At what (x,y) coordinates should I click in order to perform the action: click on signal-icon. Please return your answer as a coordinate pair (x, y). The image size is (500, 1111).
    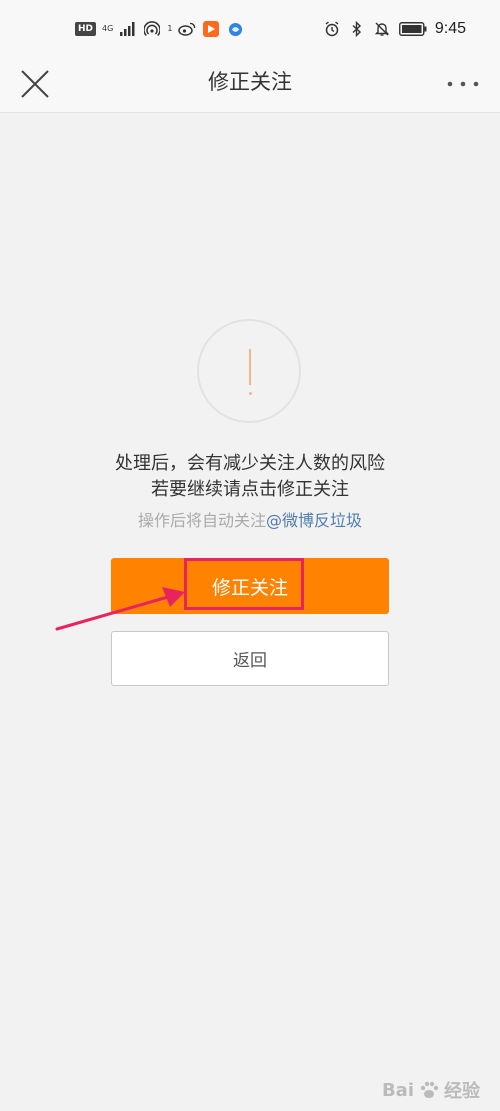
    Looking at the image, I should click on (128, 29).